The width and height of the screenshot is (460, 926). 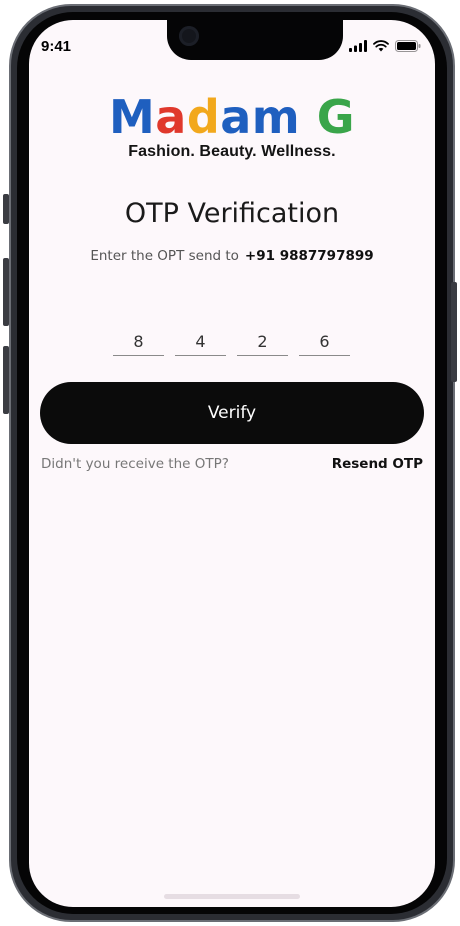 I want to click on brand-letter: G, so click(x=336, y=117).